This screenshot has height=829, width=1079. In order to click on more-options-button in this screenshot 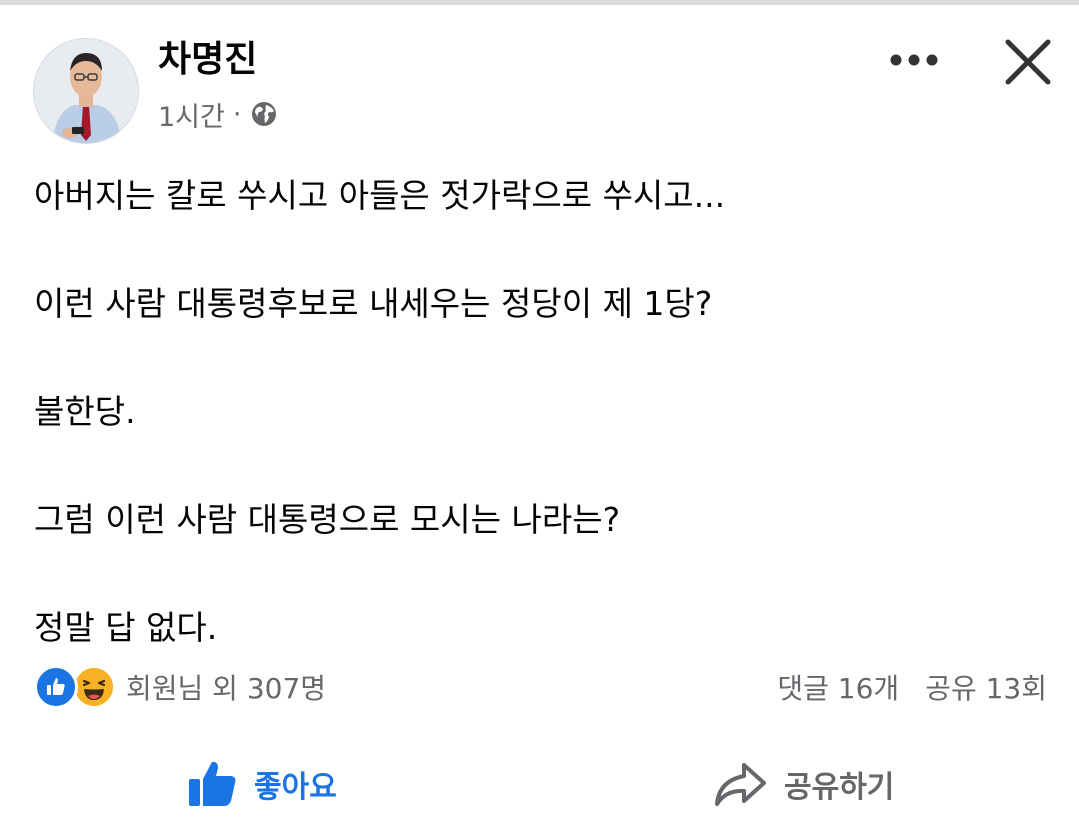, I will do `click(914, 60)`.